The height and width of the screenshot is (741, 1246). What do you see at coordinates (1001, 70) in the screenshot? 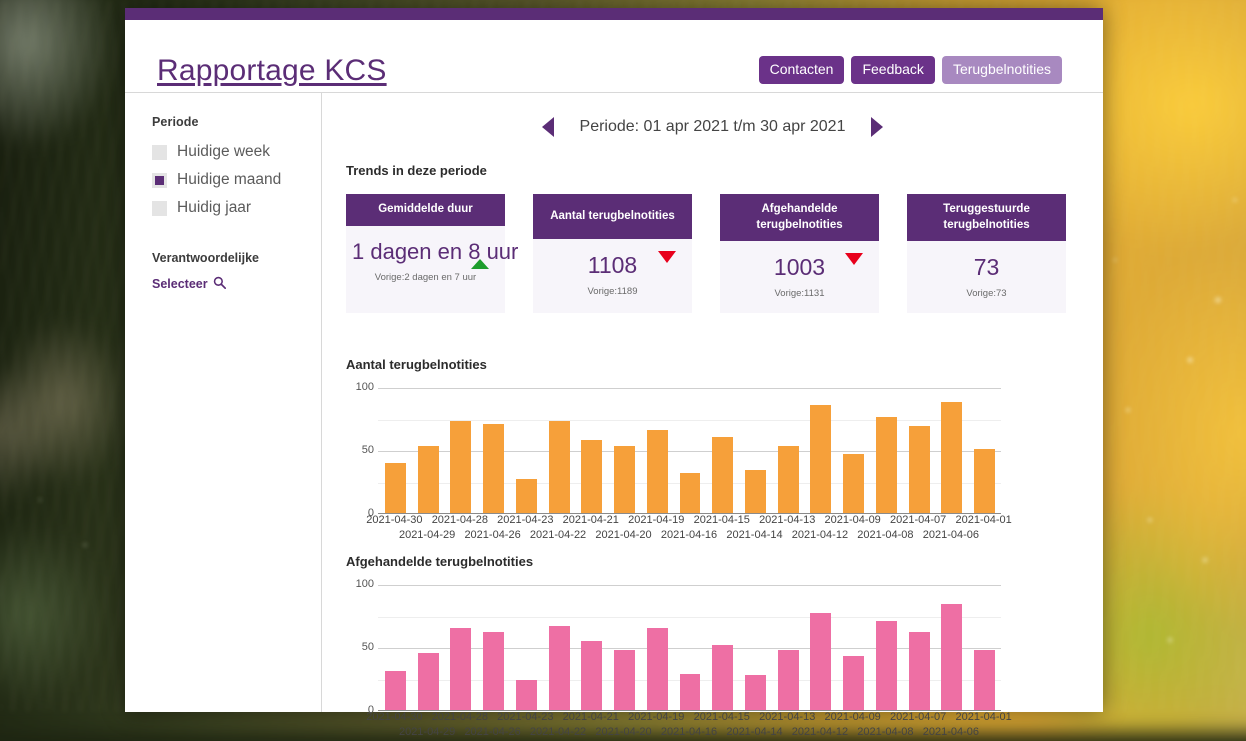
I see `tab-terugbelnotities: Terugbelnotities` at bounding box center [1001, 70].